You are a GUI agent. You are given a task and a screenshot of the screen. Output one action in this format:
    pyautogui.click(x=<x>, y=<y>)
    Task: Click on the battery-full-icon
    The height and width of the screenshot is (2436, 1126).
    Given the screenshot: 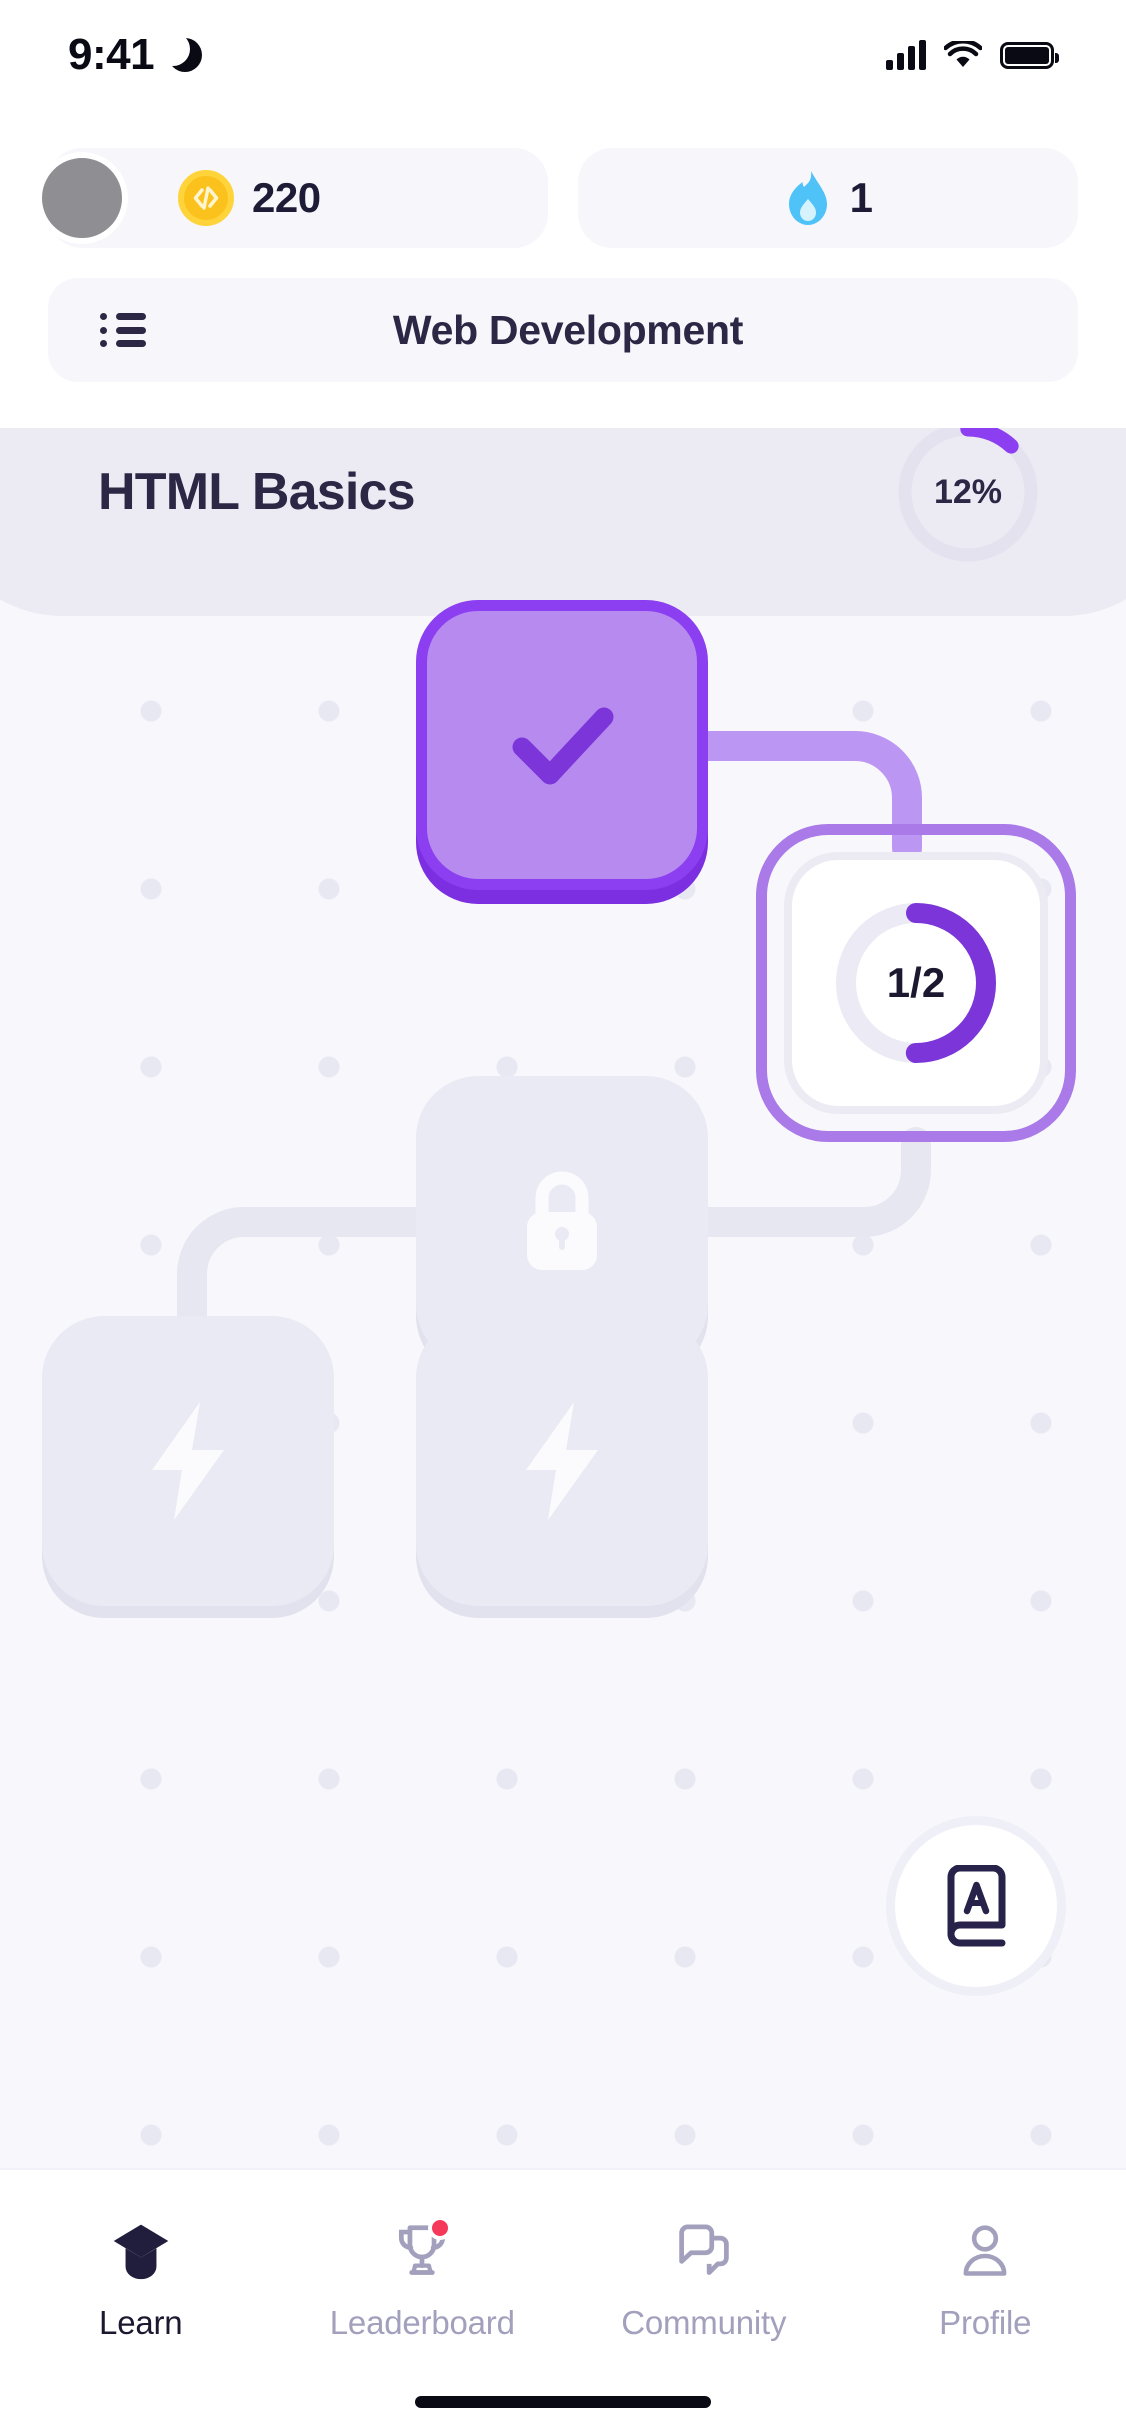 What is the action you would take?
    pyautogui.click(x=1029, y=55)
    